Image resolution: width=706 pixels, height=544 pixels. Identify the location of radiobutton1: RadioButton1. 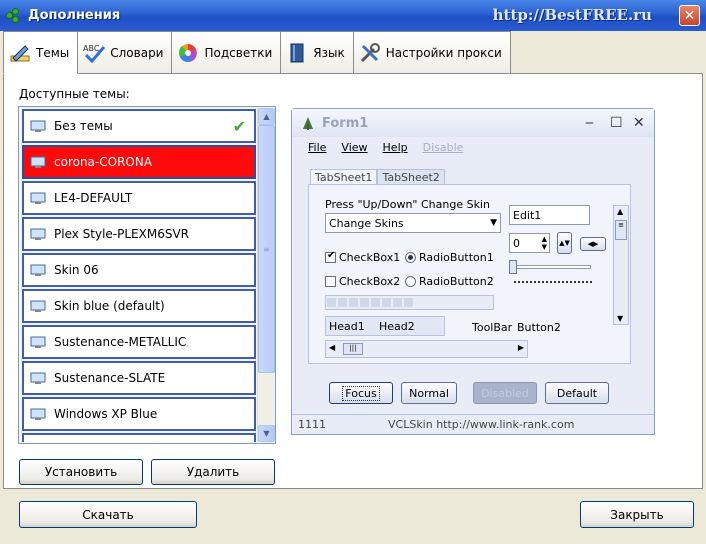
(449, 257).